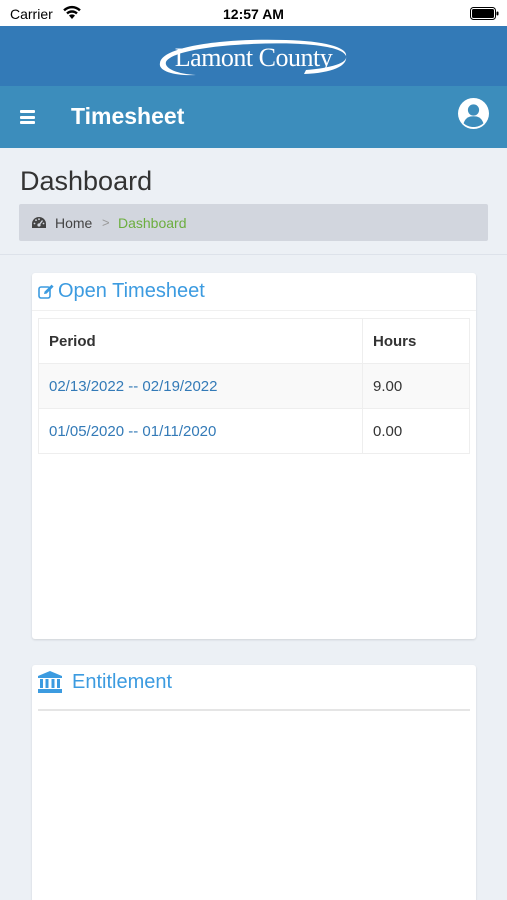 This screenshot has width=507, height=900. I want to click on app-toolbar: Timesheet, so click(253, 117).